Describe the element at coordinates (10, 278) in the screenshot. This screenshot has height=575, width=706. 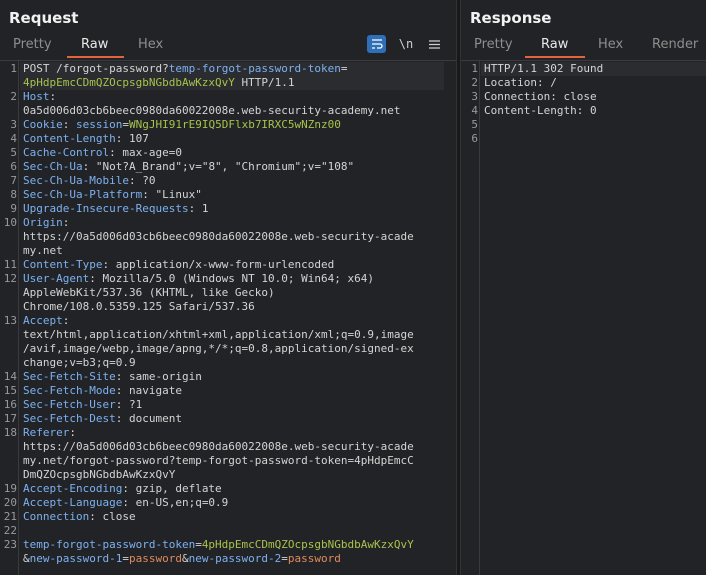
I see `line-number: 12` at that location.